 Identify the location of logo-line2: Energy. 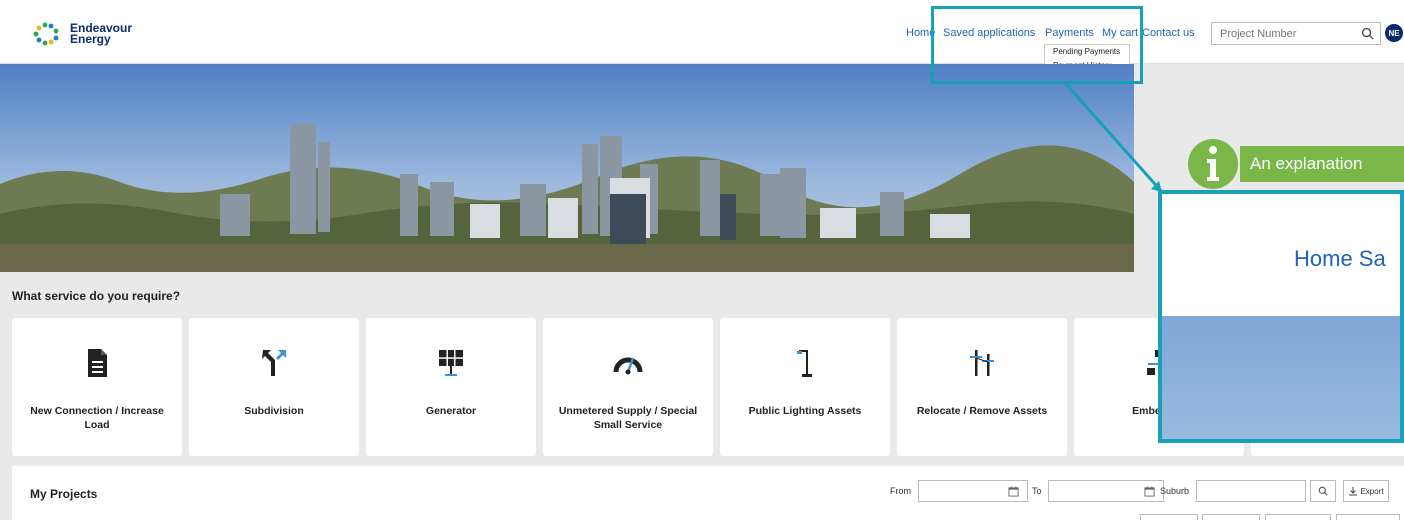
(90, 39).